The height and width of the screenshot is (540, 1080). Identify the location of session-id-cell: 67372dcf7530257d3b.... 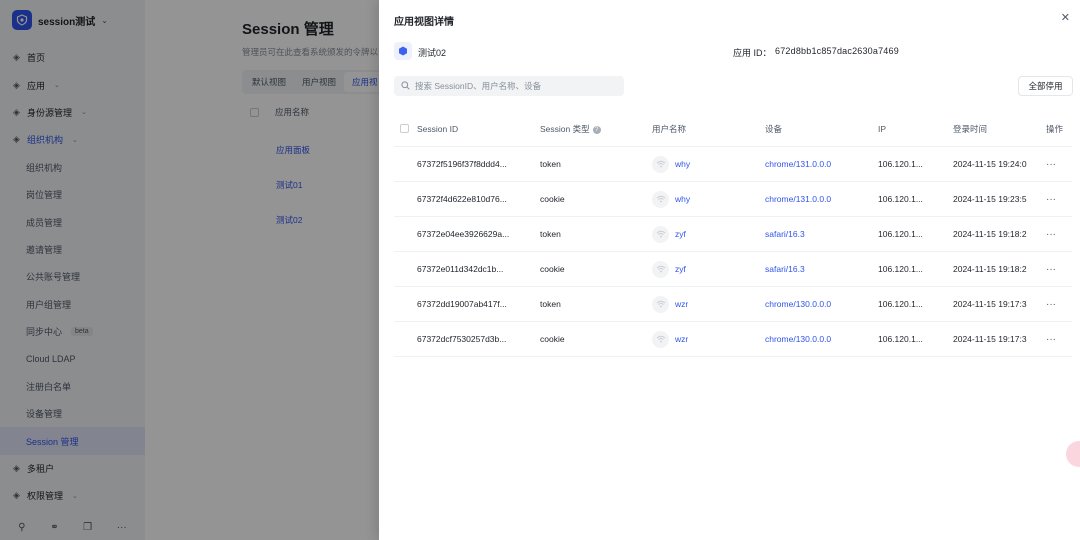
(462, 339).